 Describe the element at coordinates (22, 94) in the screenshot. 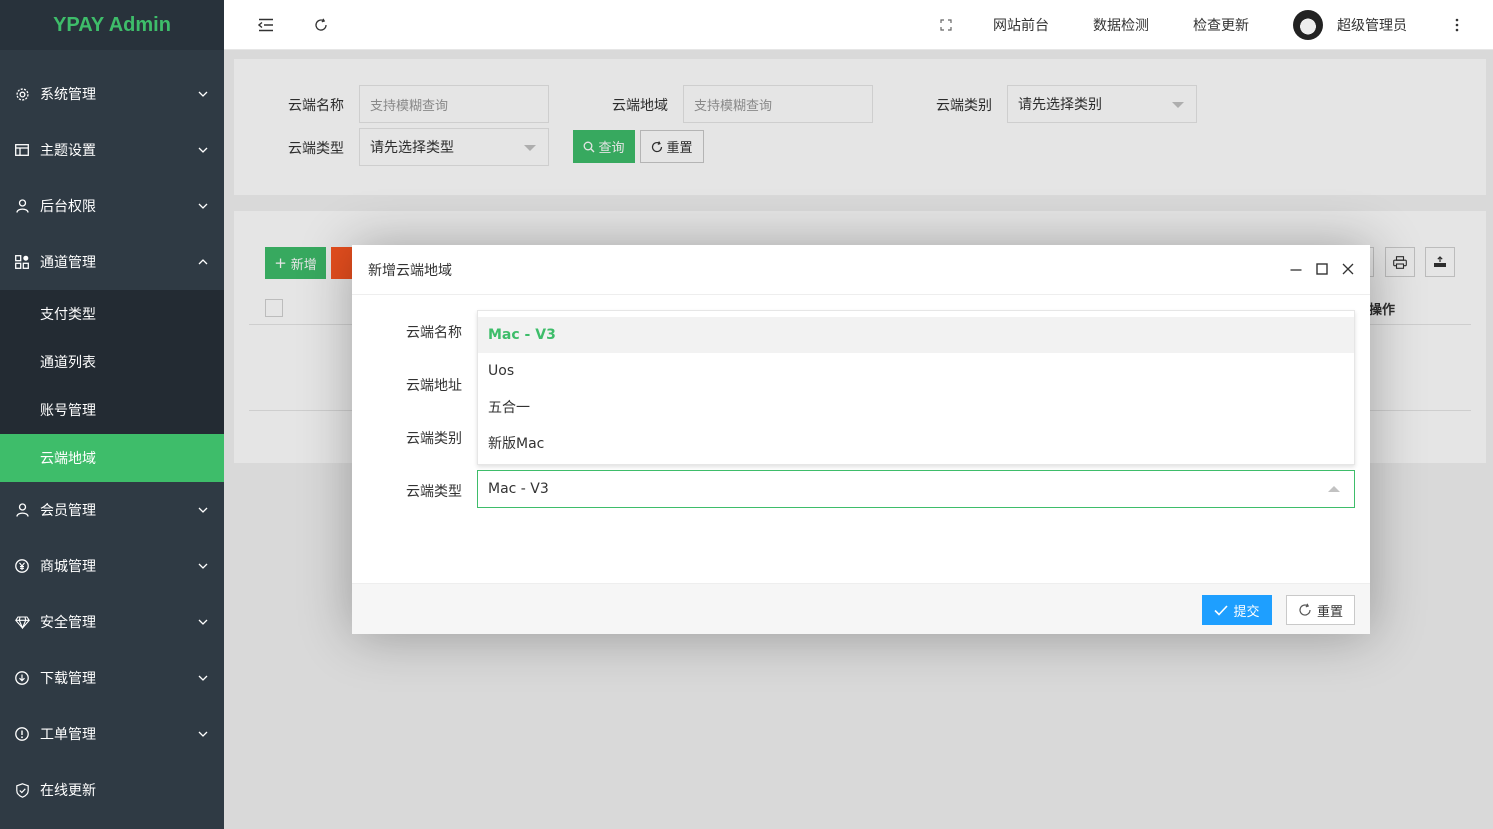

I see `gear-icon` at that location.